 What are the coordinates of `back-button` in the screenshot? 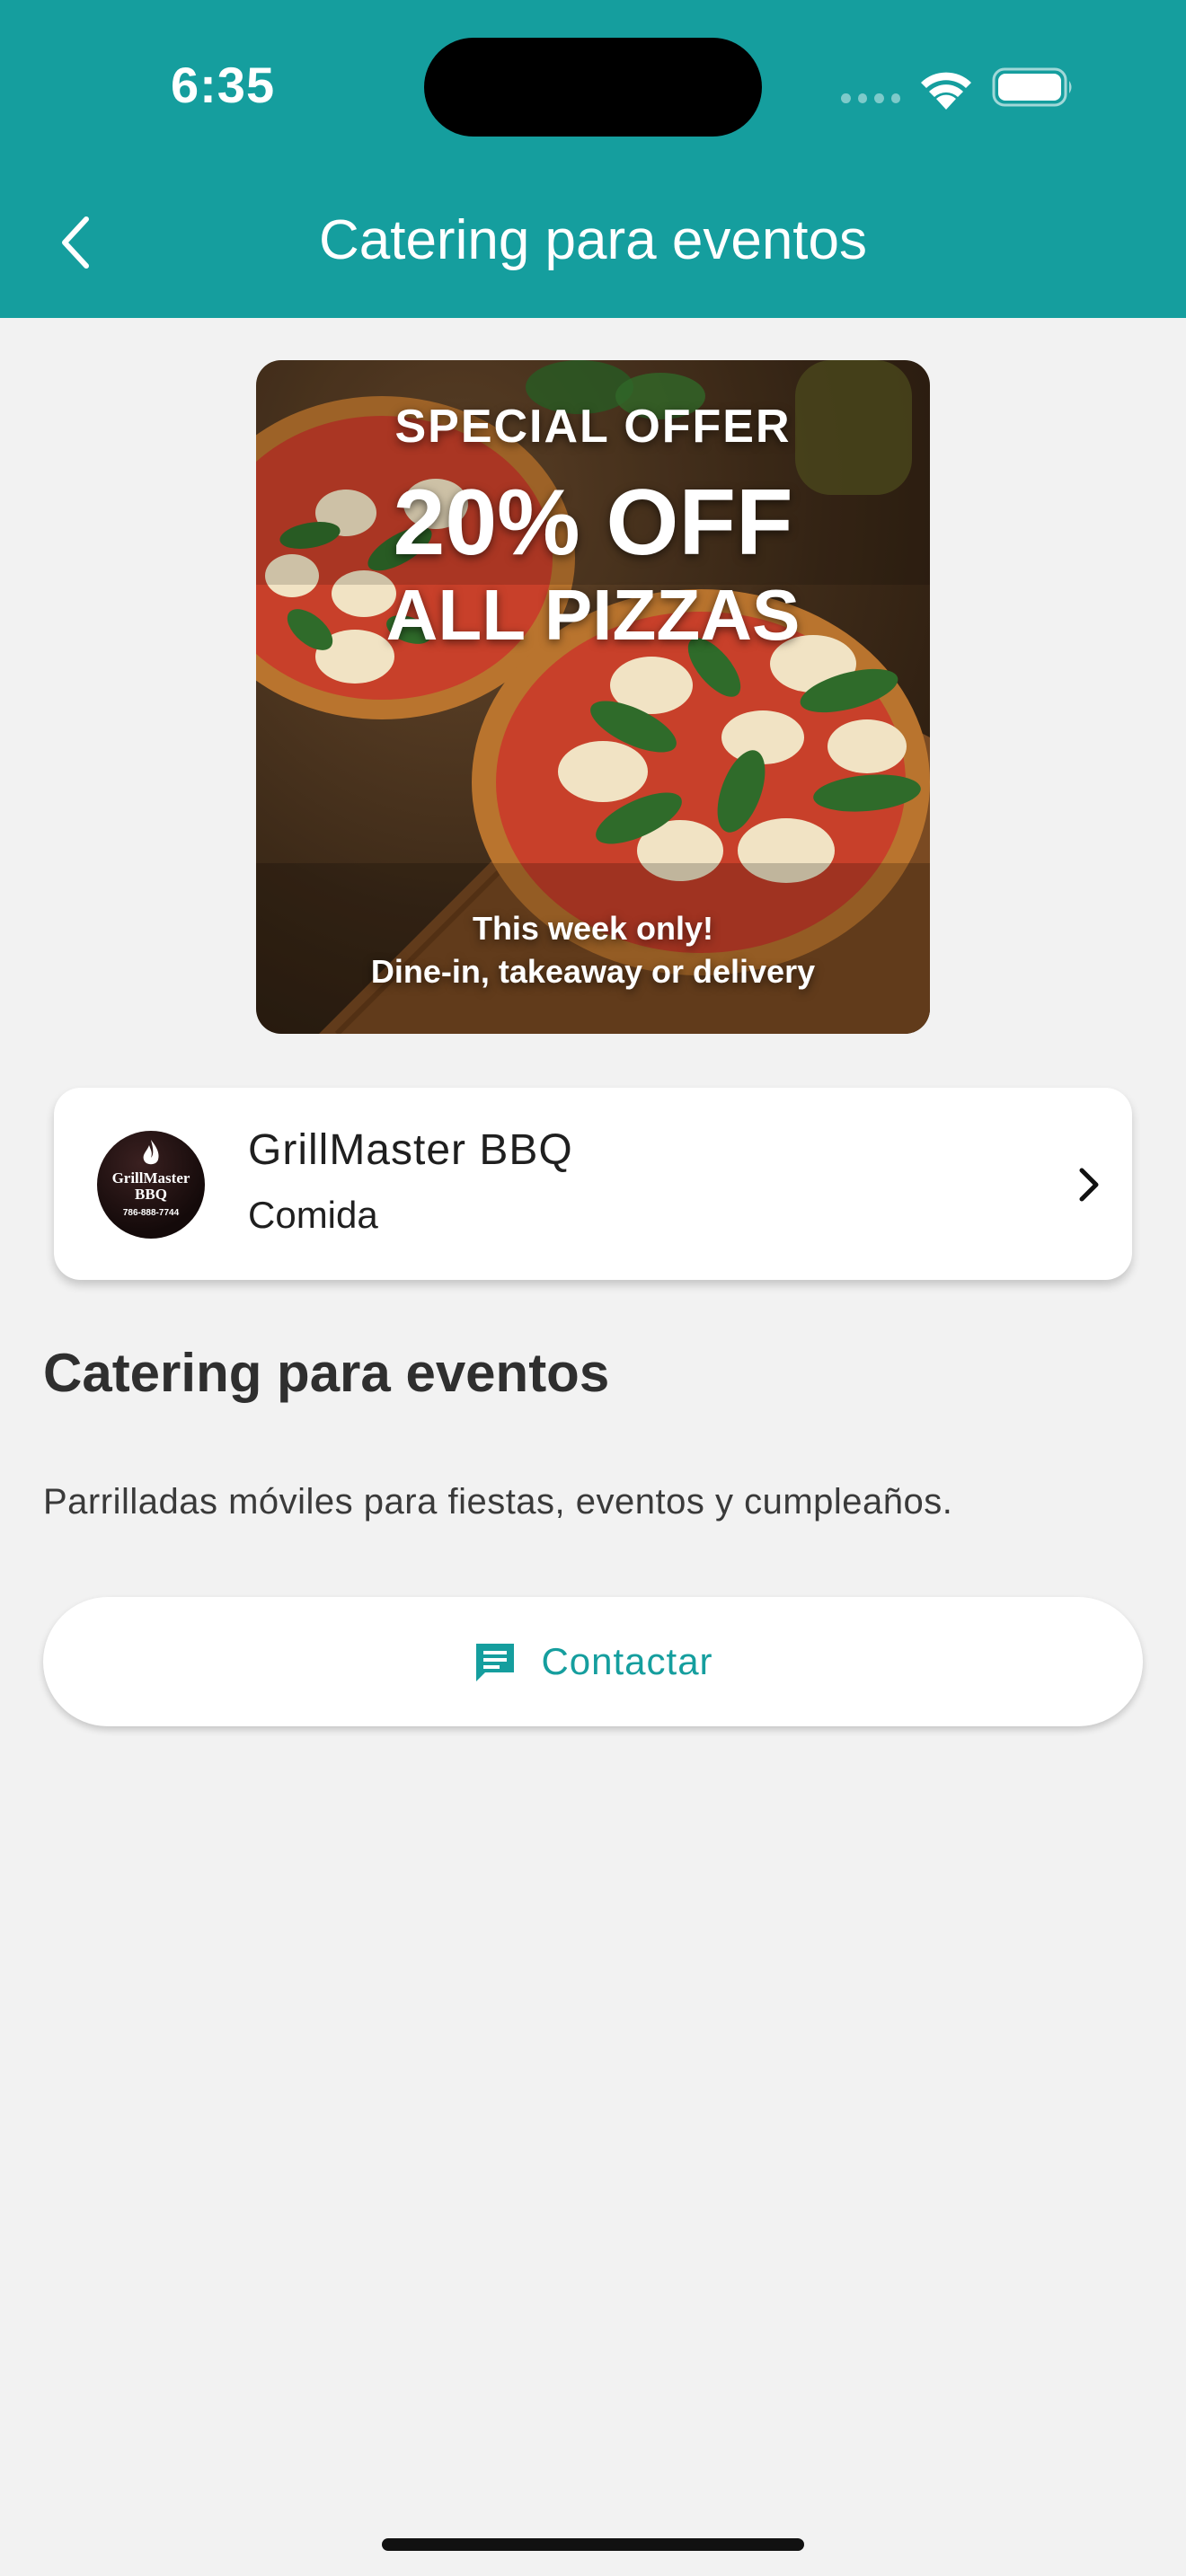 It's located at (75, 242).